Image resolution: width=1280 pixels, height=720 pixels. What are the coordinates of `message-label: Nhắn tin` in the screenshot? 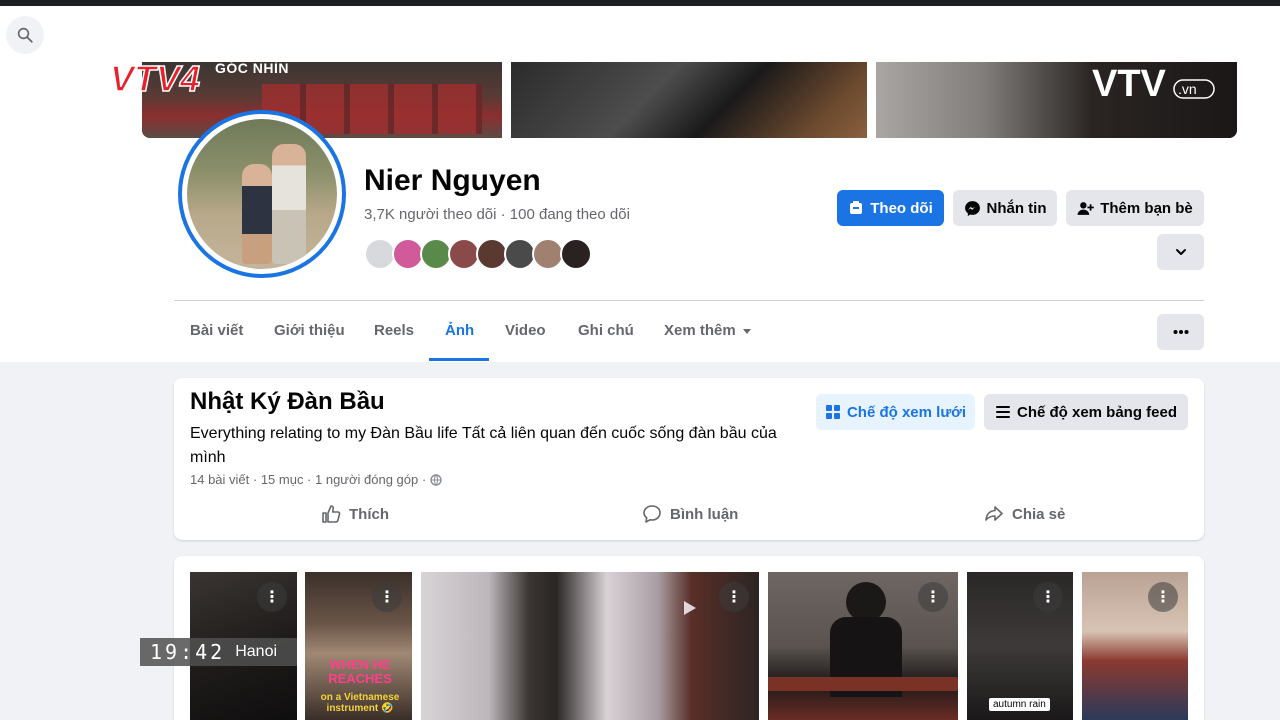 It's located at (1016, 208).